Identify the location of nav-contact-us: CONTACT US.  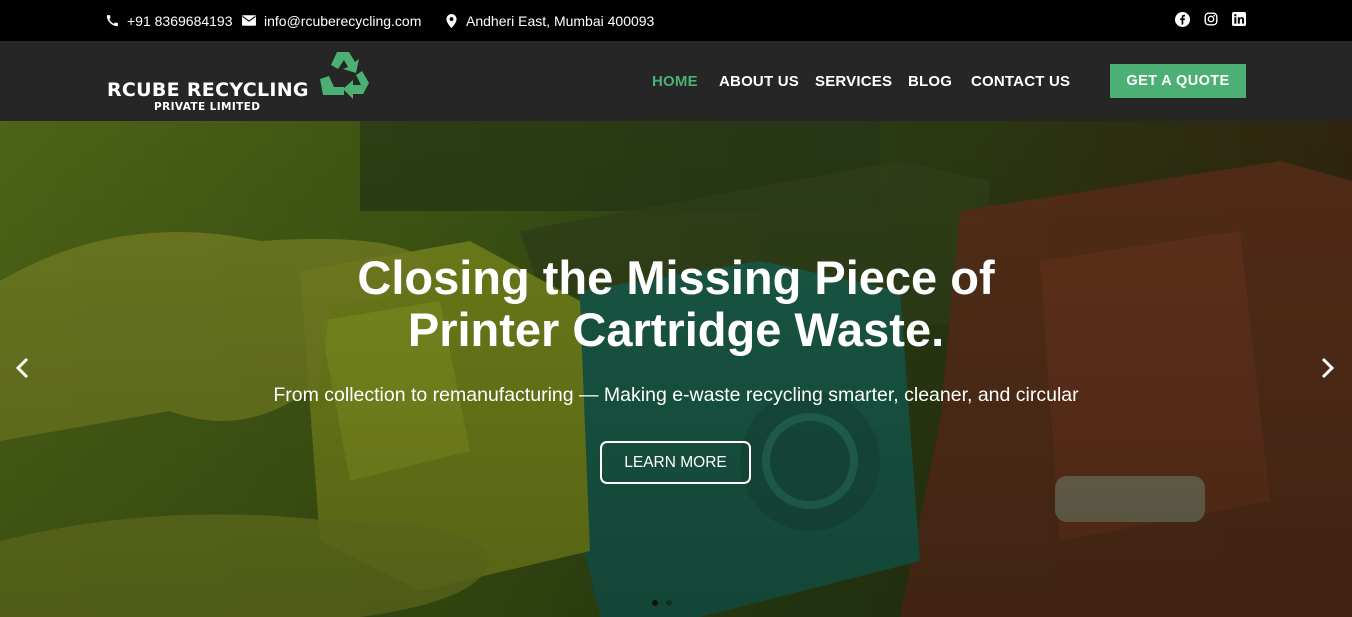
(1020, 81).